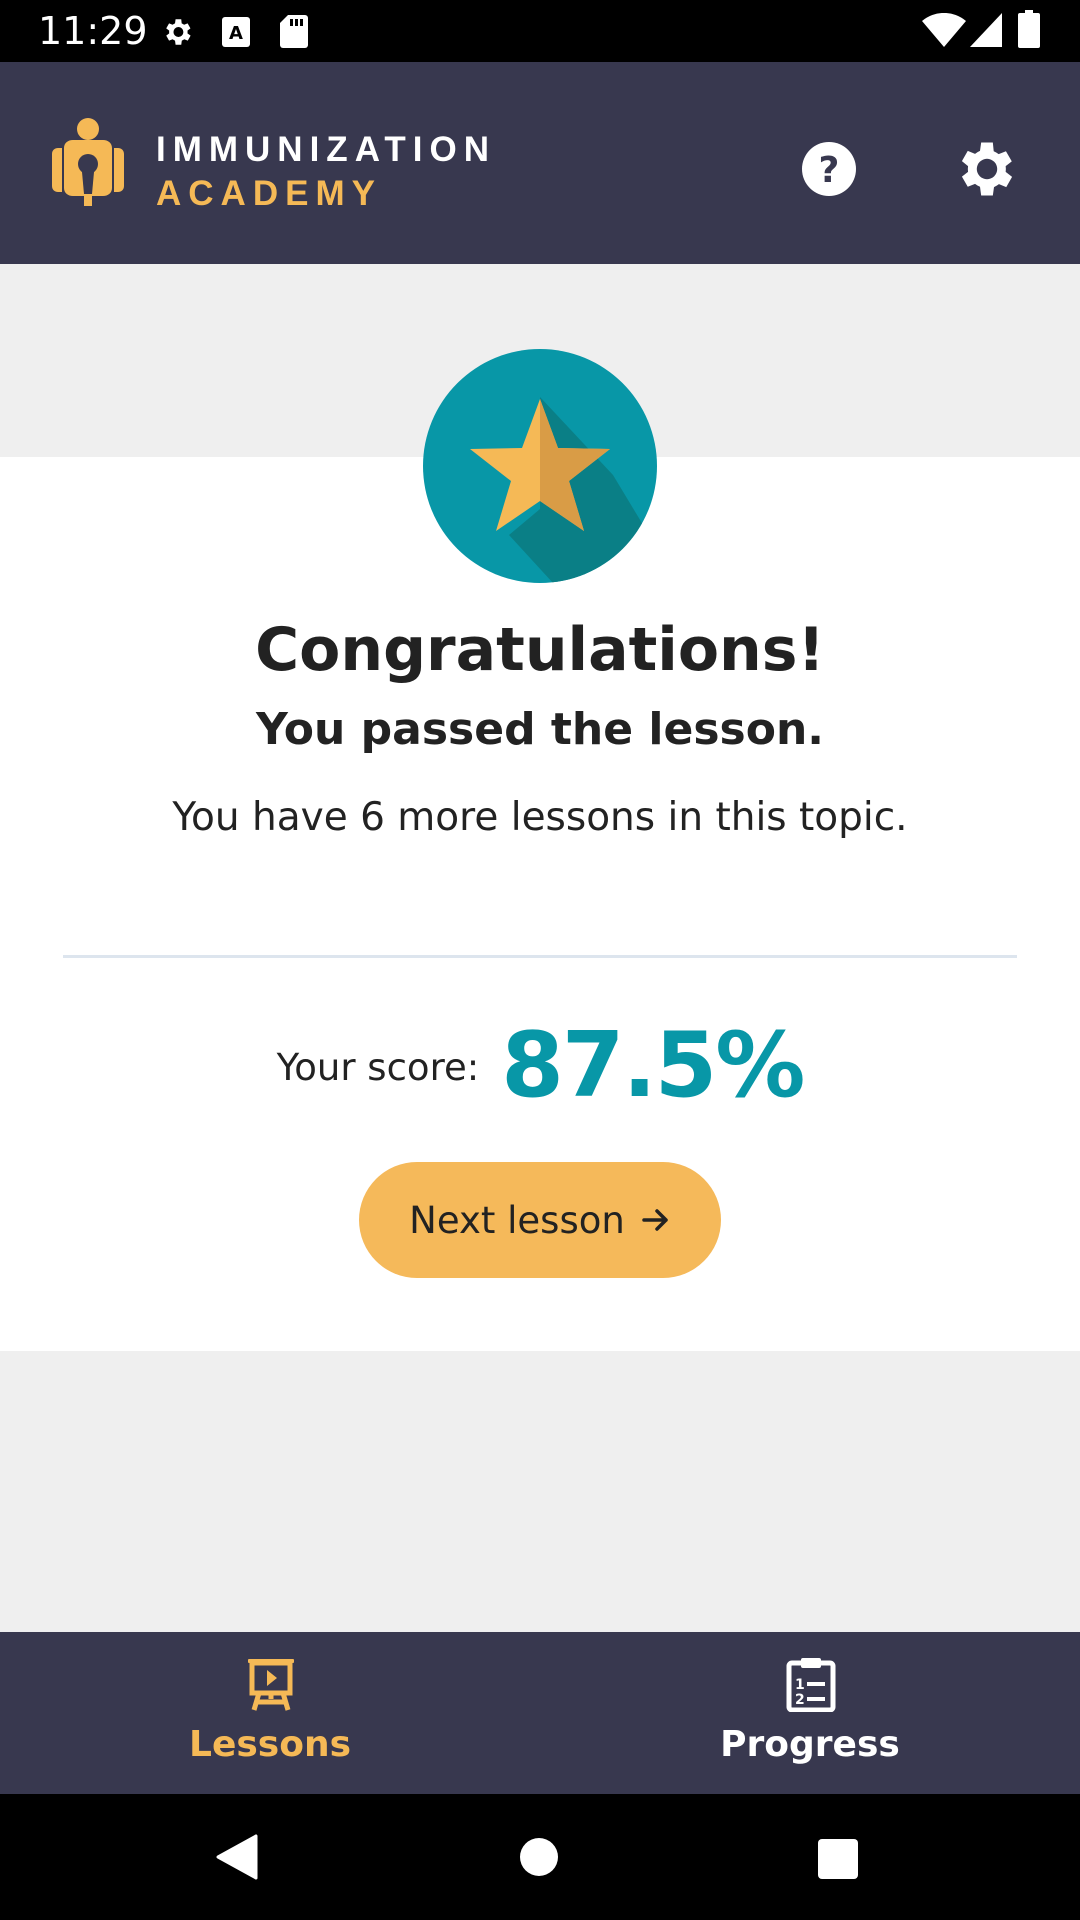 The height and width of the screenshot is (1920, 1080). Describe the element at coordinates (378, 1067) in the screenshot. I see `score-label: Your score:` at that location.